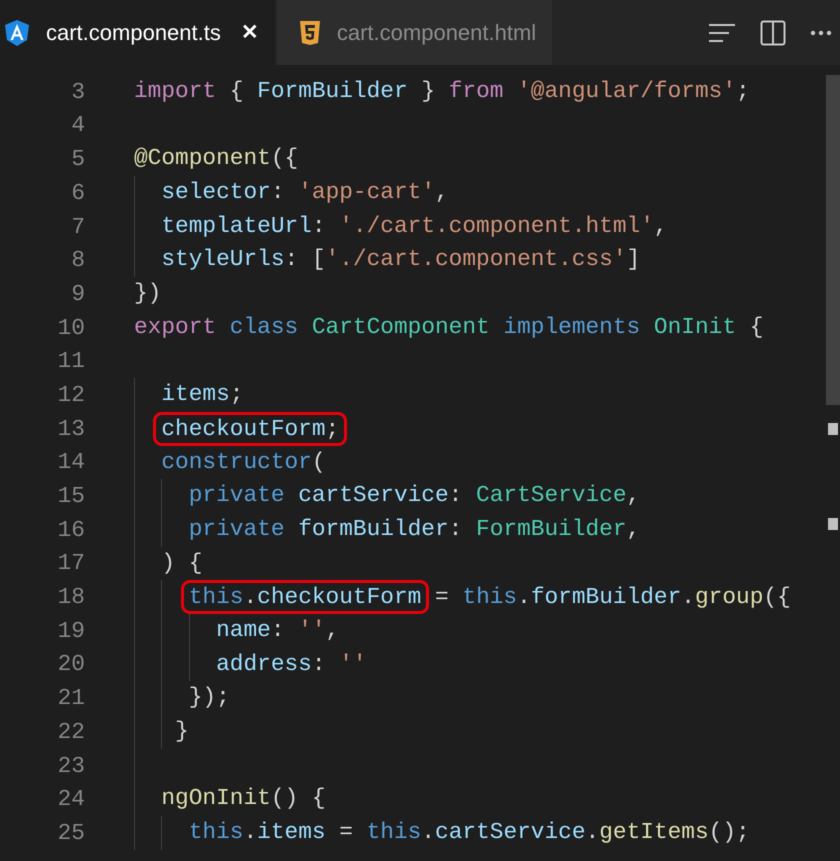 This screenshot has height=861, width=840. I want to click on line-number: 8, so click(77, 261).